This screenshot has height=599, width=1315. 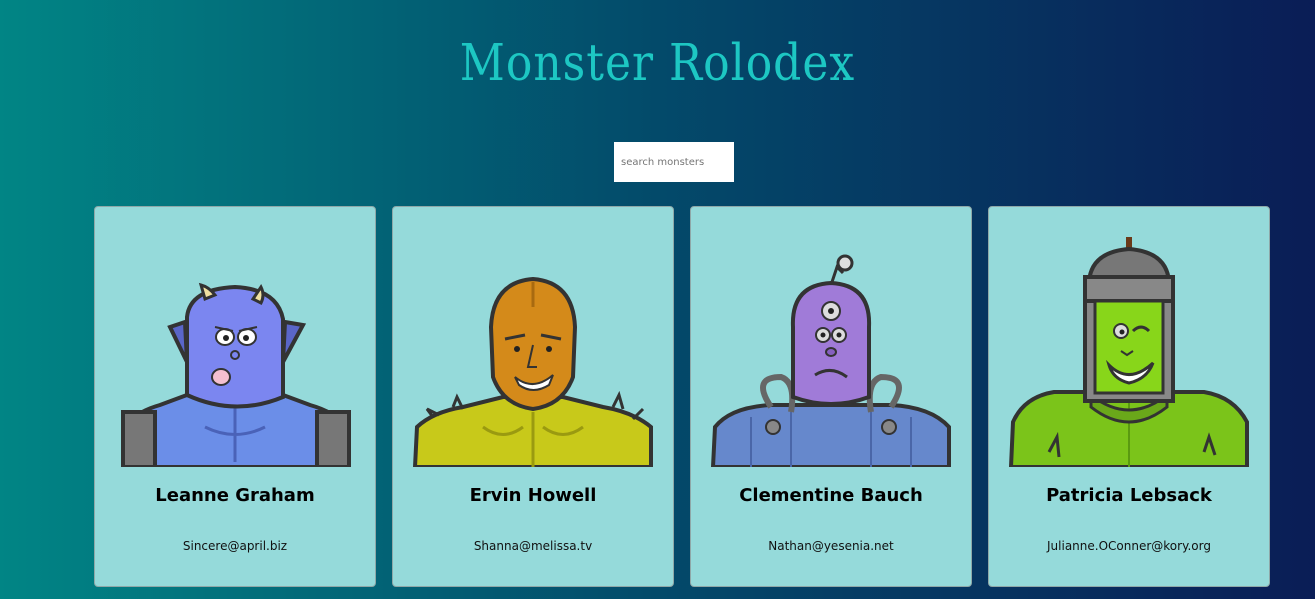 I want to click on search-monsters-input, so click(x=674, y=162).